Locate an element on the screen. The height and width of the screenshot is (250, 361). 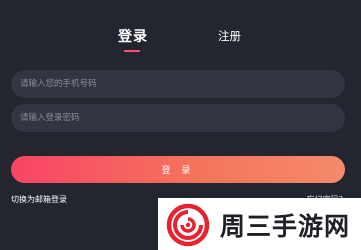
watermark-text: 周三手游网 is located at coordinates (285, 226).